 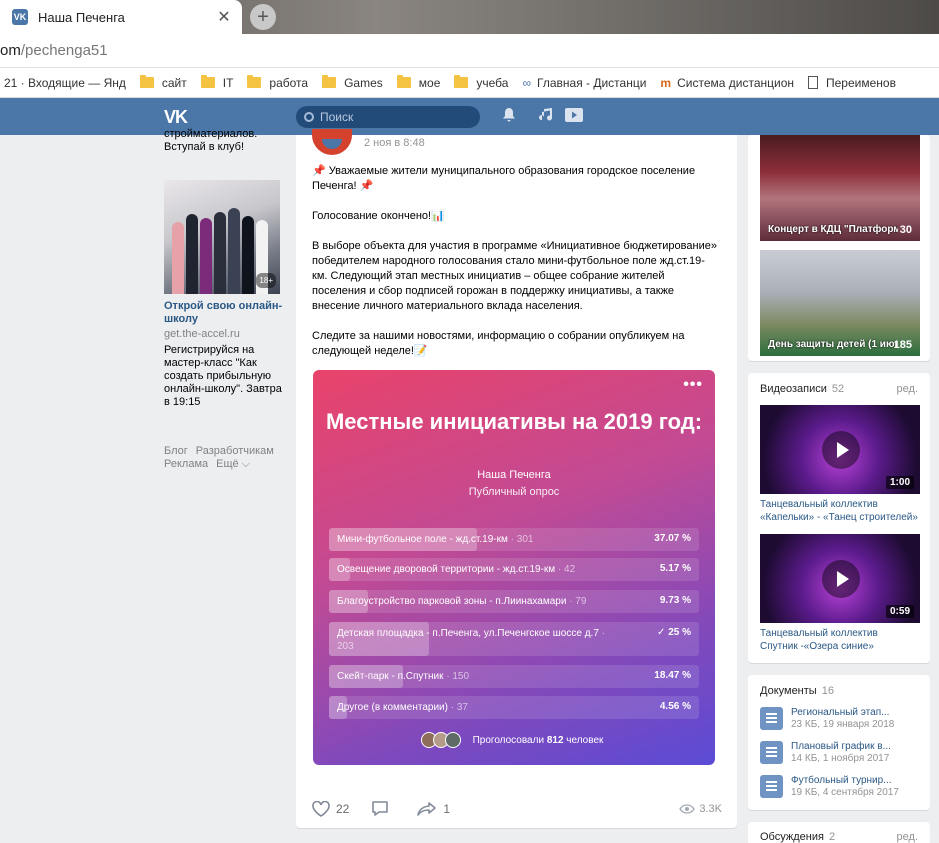 What do you see at coordinates (469, 17) in the screenshot?
I see `browser-tabstrip: VK Наша Печенга ✕ +` at bounding box center [469, 17].